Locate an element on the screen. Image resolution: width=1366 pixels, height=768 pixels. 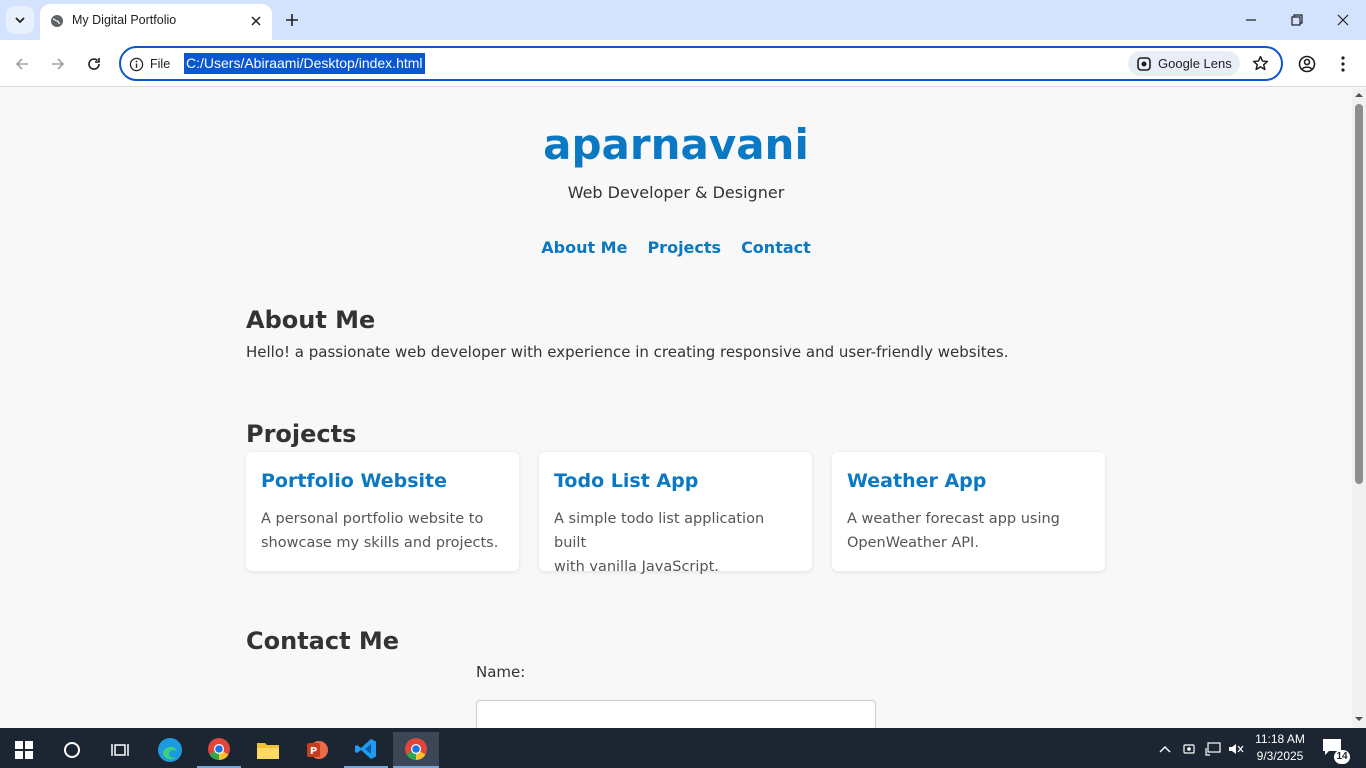
folder-icon is located at coordinates (268, 751).